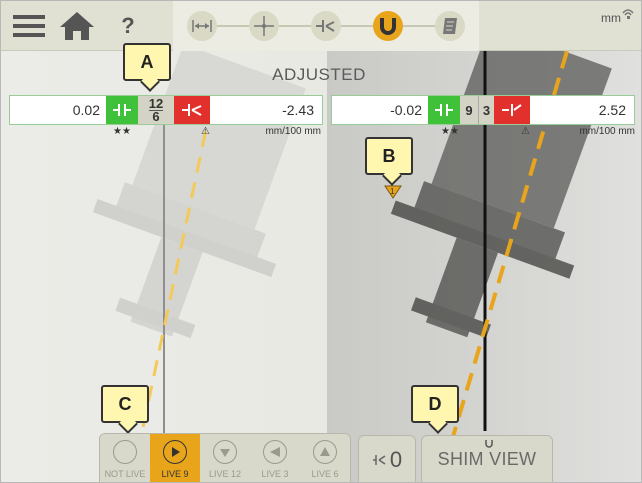 The image size is (642, 483). What do you see at coordinates (435, 404) in the screenshot?
I see `callout-d: D` at bounding box center [435, 404].